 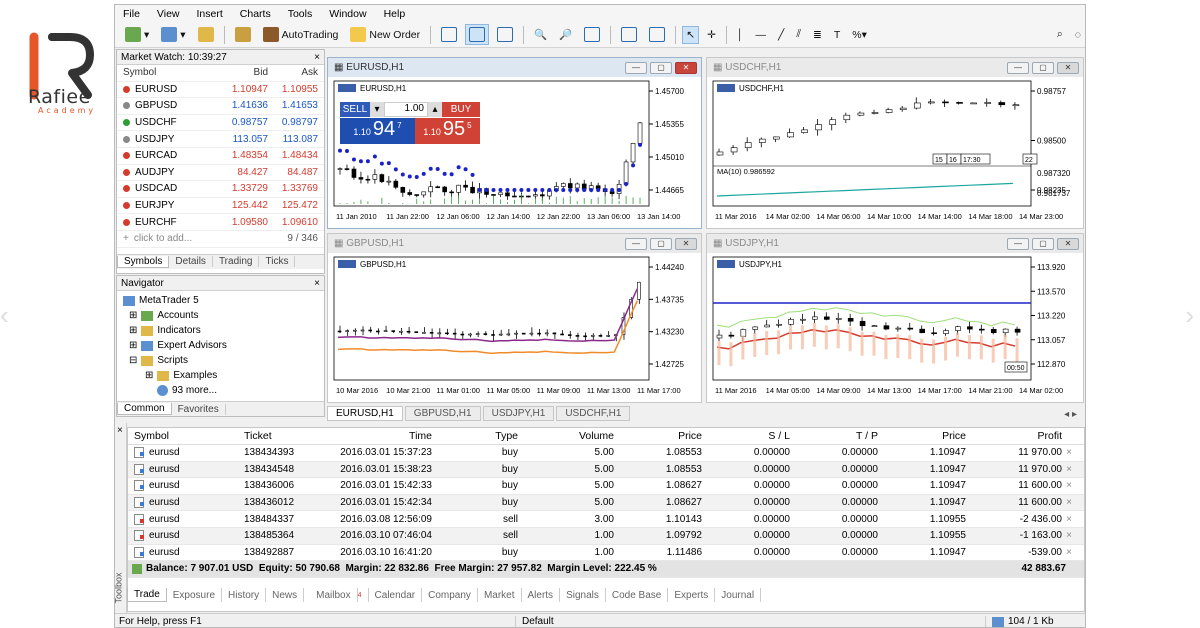 What do you see at coordinates (199, 409) in the screenshot?
I see `tab-favorites: Favorites` at bounding box center [199, 409].